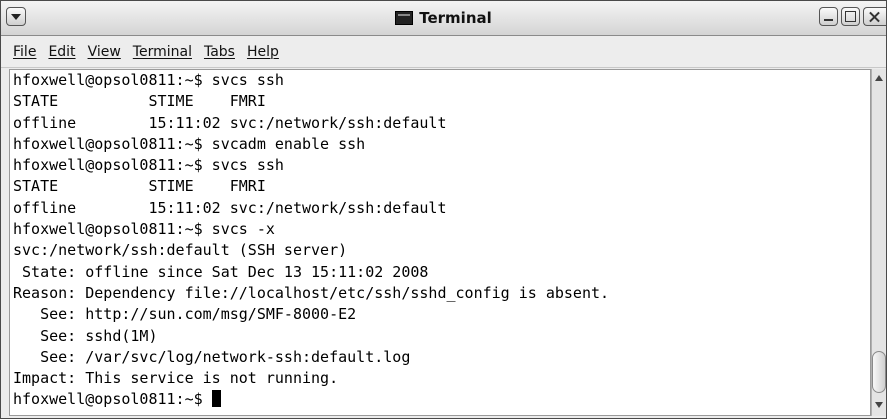 This screenshot has height=419, width=887. What do you see at coordinates (144, 229) in the screenshot?
I see `terminal-line: hfoxwell@opsol0811:~$ svcs -x` at bounding box center [144, 229].